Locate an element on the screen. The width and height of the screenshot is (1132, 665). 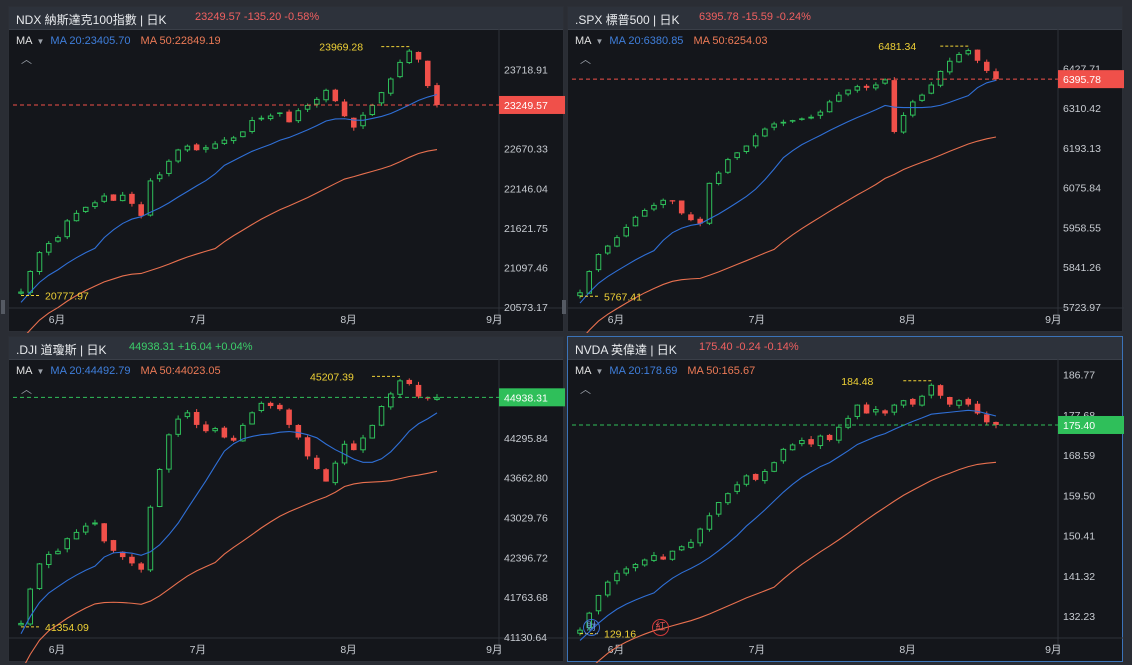
resize-handle-center is located at coordinates (564, 307).